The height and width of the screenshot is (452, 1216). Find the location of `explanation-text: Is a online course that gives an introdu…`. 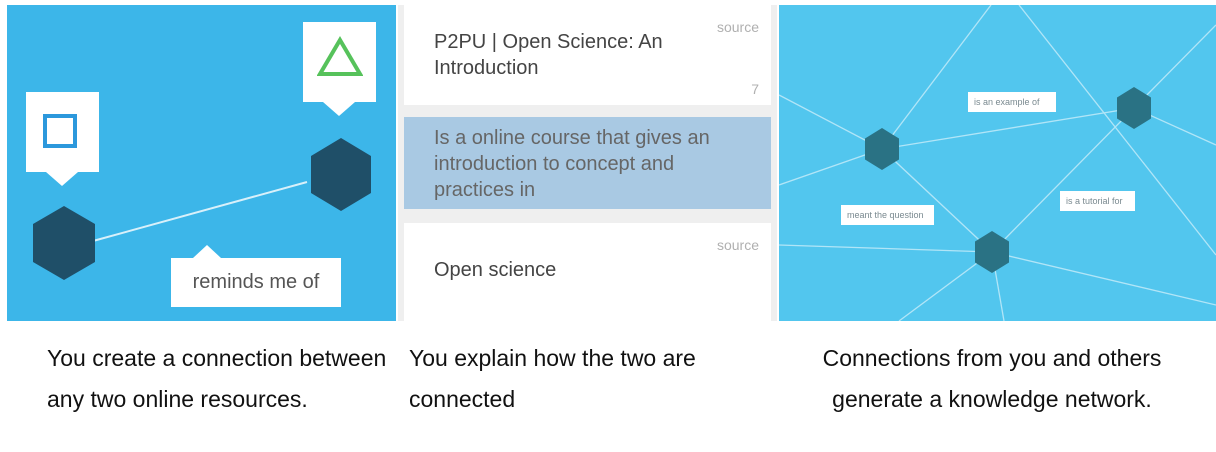

explanation-text: Is a online course that gives an introdu… is located at coordinates (594, 164).